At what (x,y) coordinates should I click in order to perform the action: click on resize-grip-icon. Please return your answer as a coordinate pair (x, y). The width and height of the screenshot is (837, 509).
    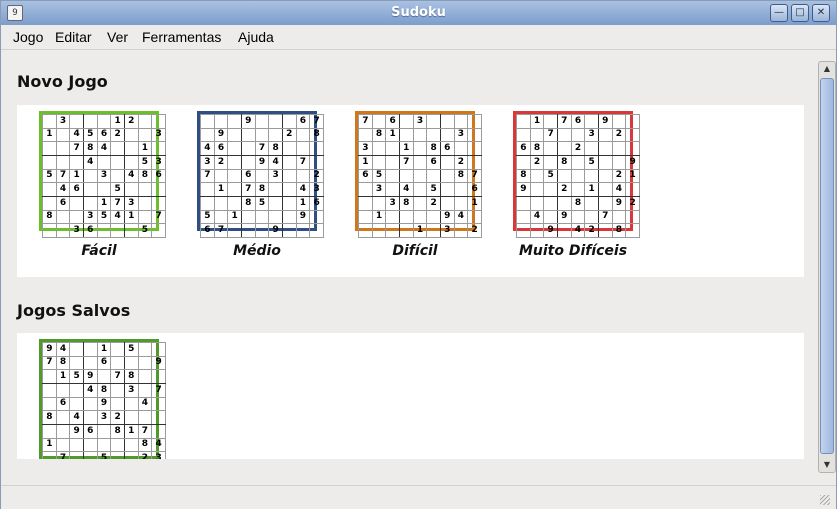
    Looking at the image, I should click on (825, 500).